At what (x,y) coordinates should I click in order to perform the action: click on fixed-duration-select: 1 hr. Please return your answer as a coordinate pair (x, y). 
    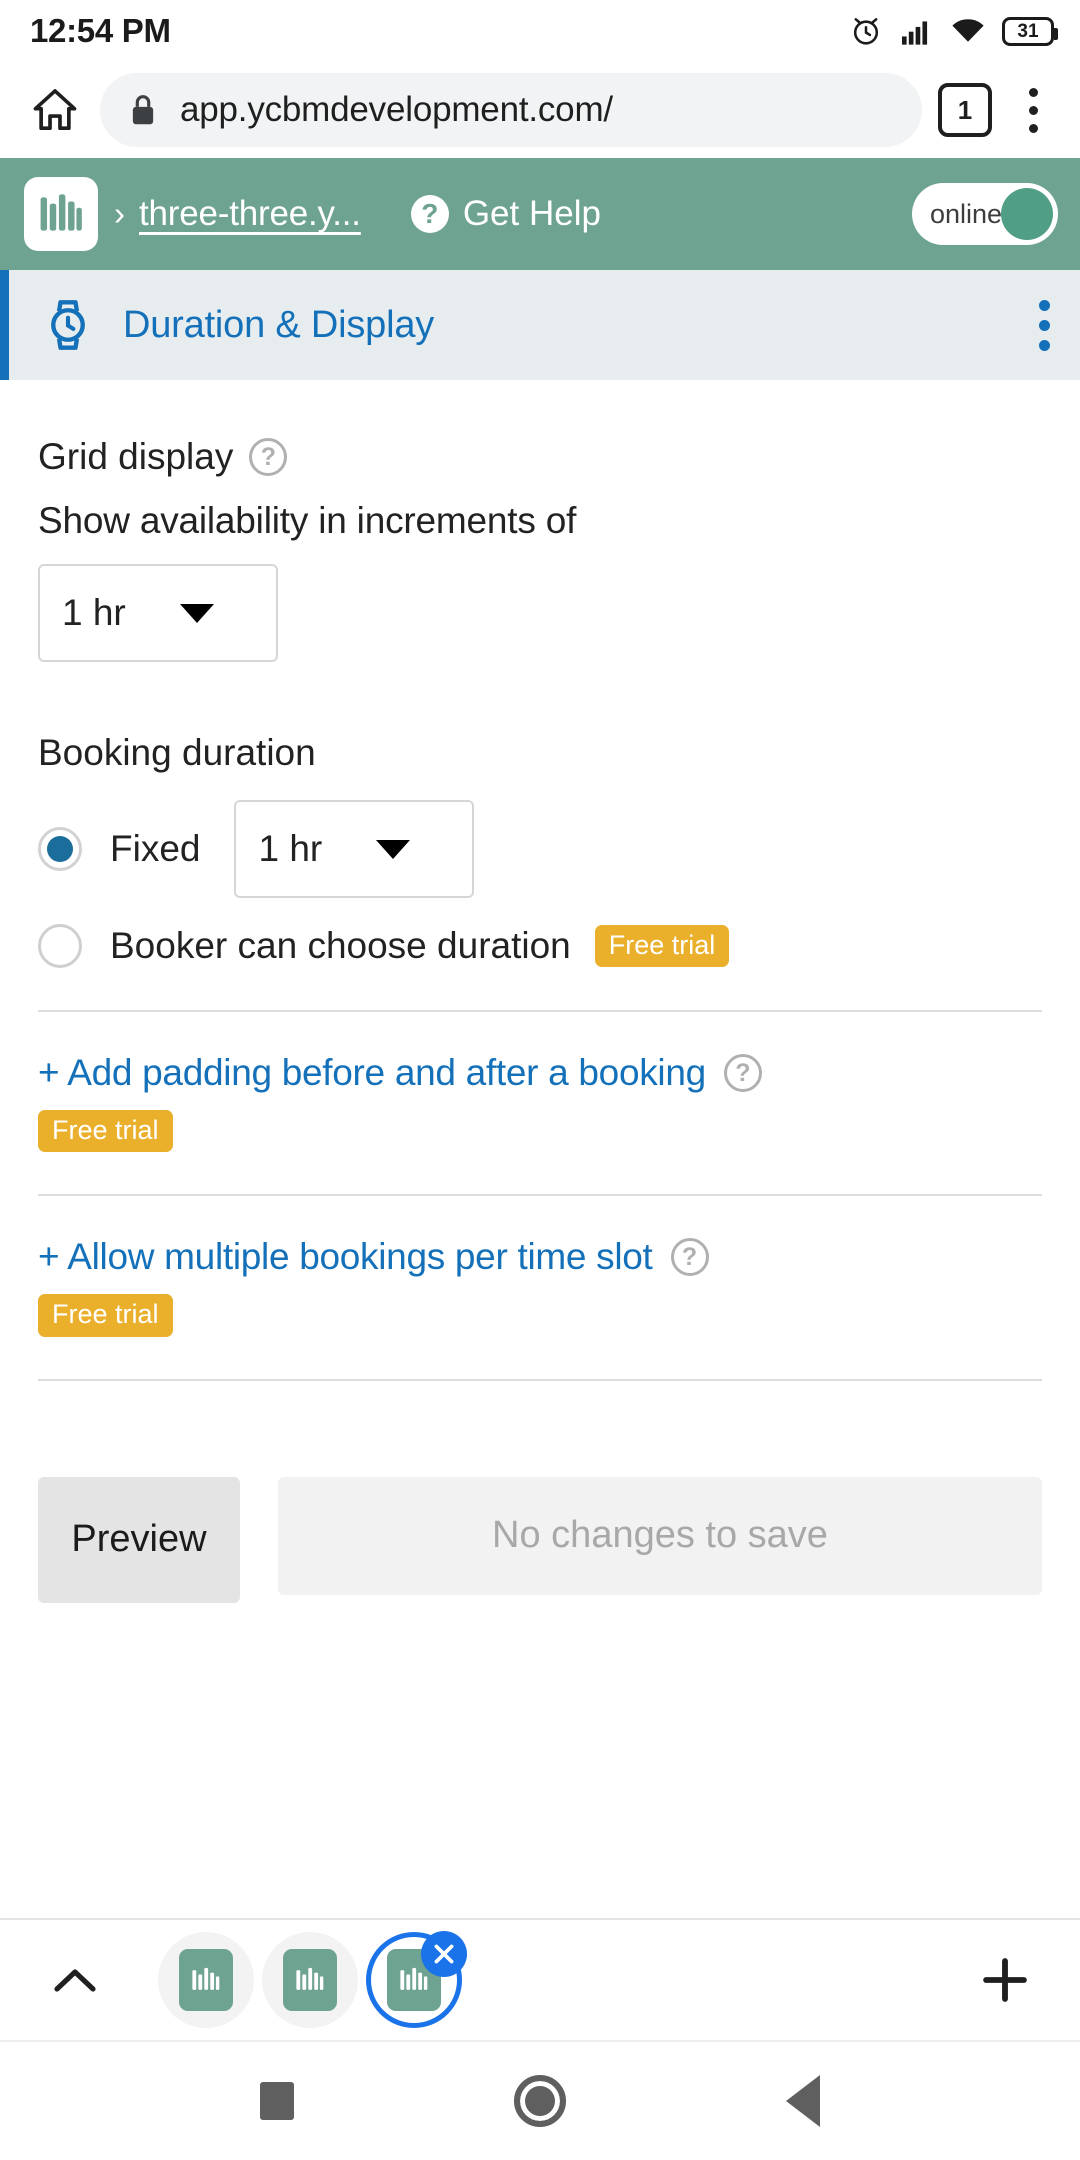
    Looking at the image, I should click on (354, 849).